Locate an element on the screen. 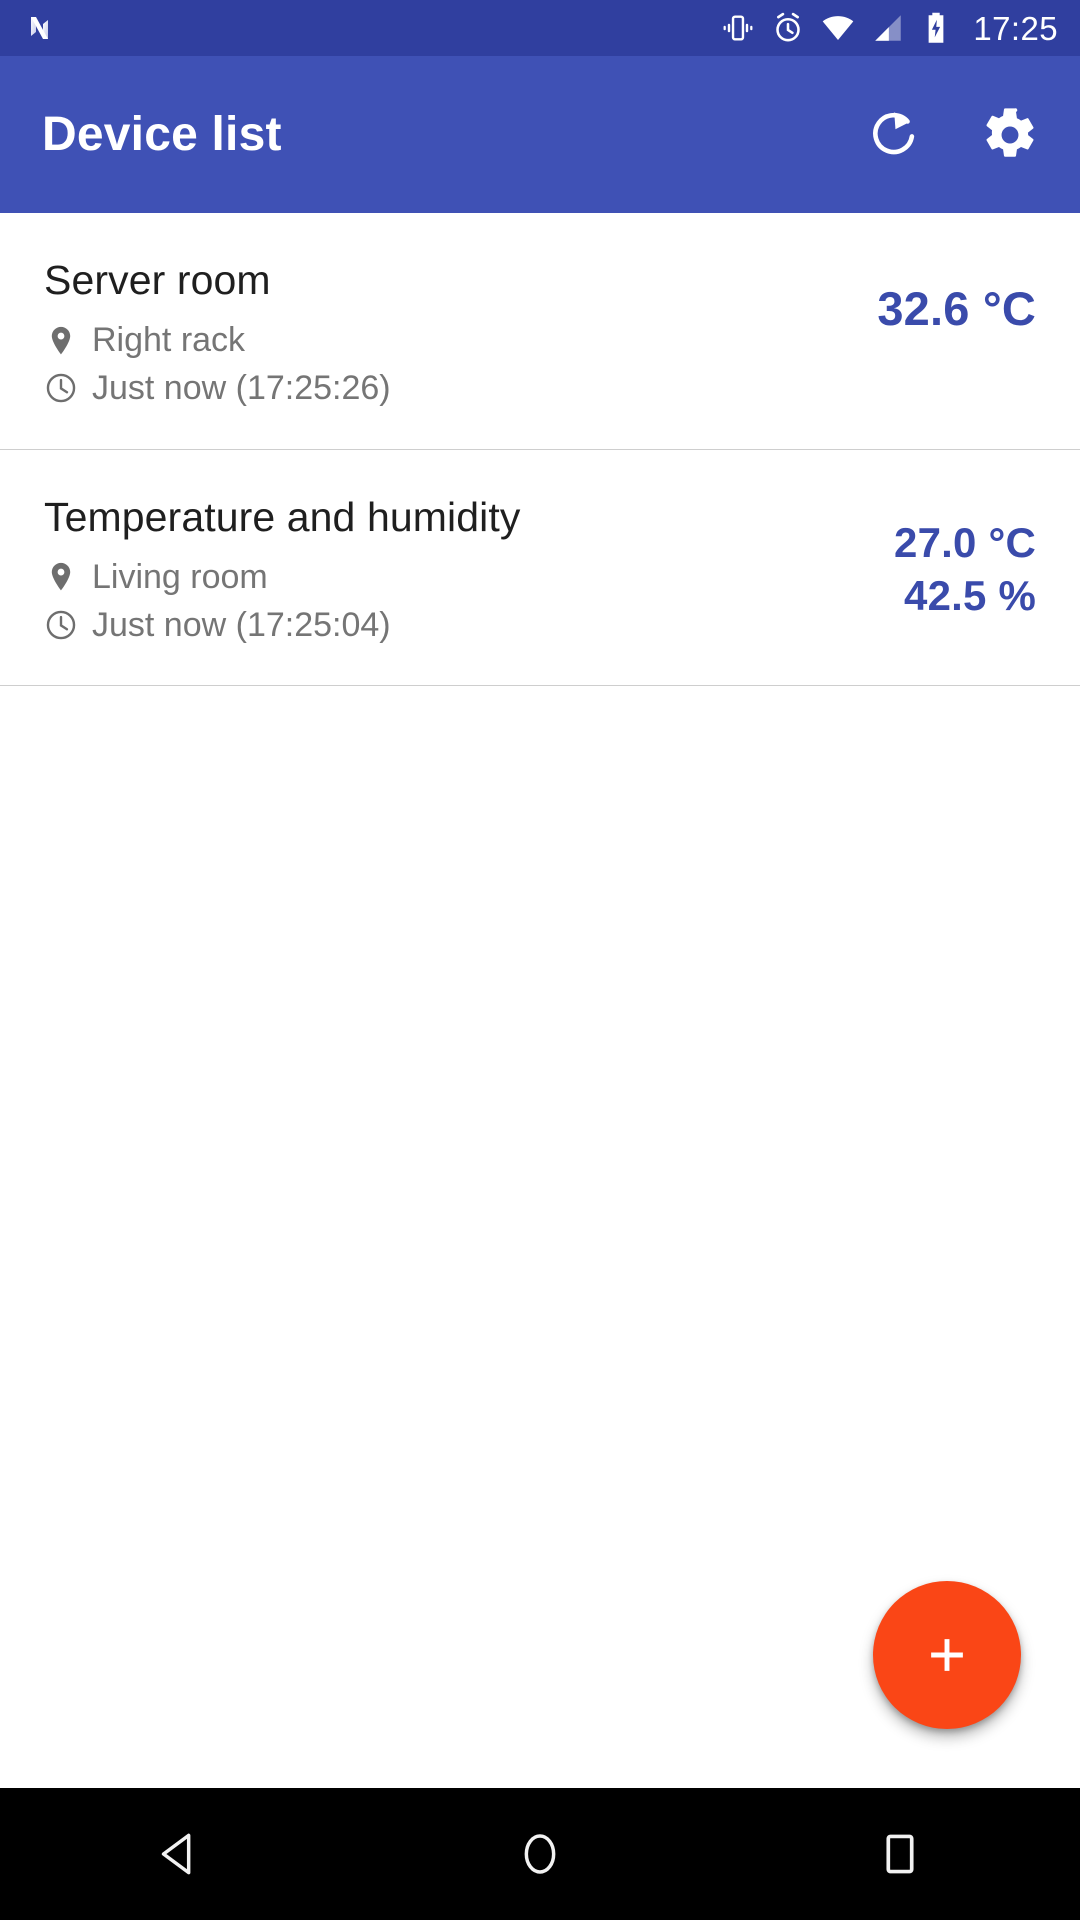  android-navigation-bar is located at coordinates (540, 1854).